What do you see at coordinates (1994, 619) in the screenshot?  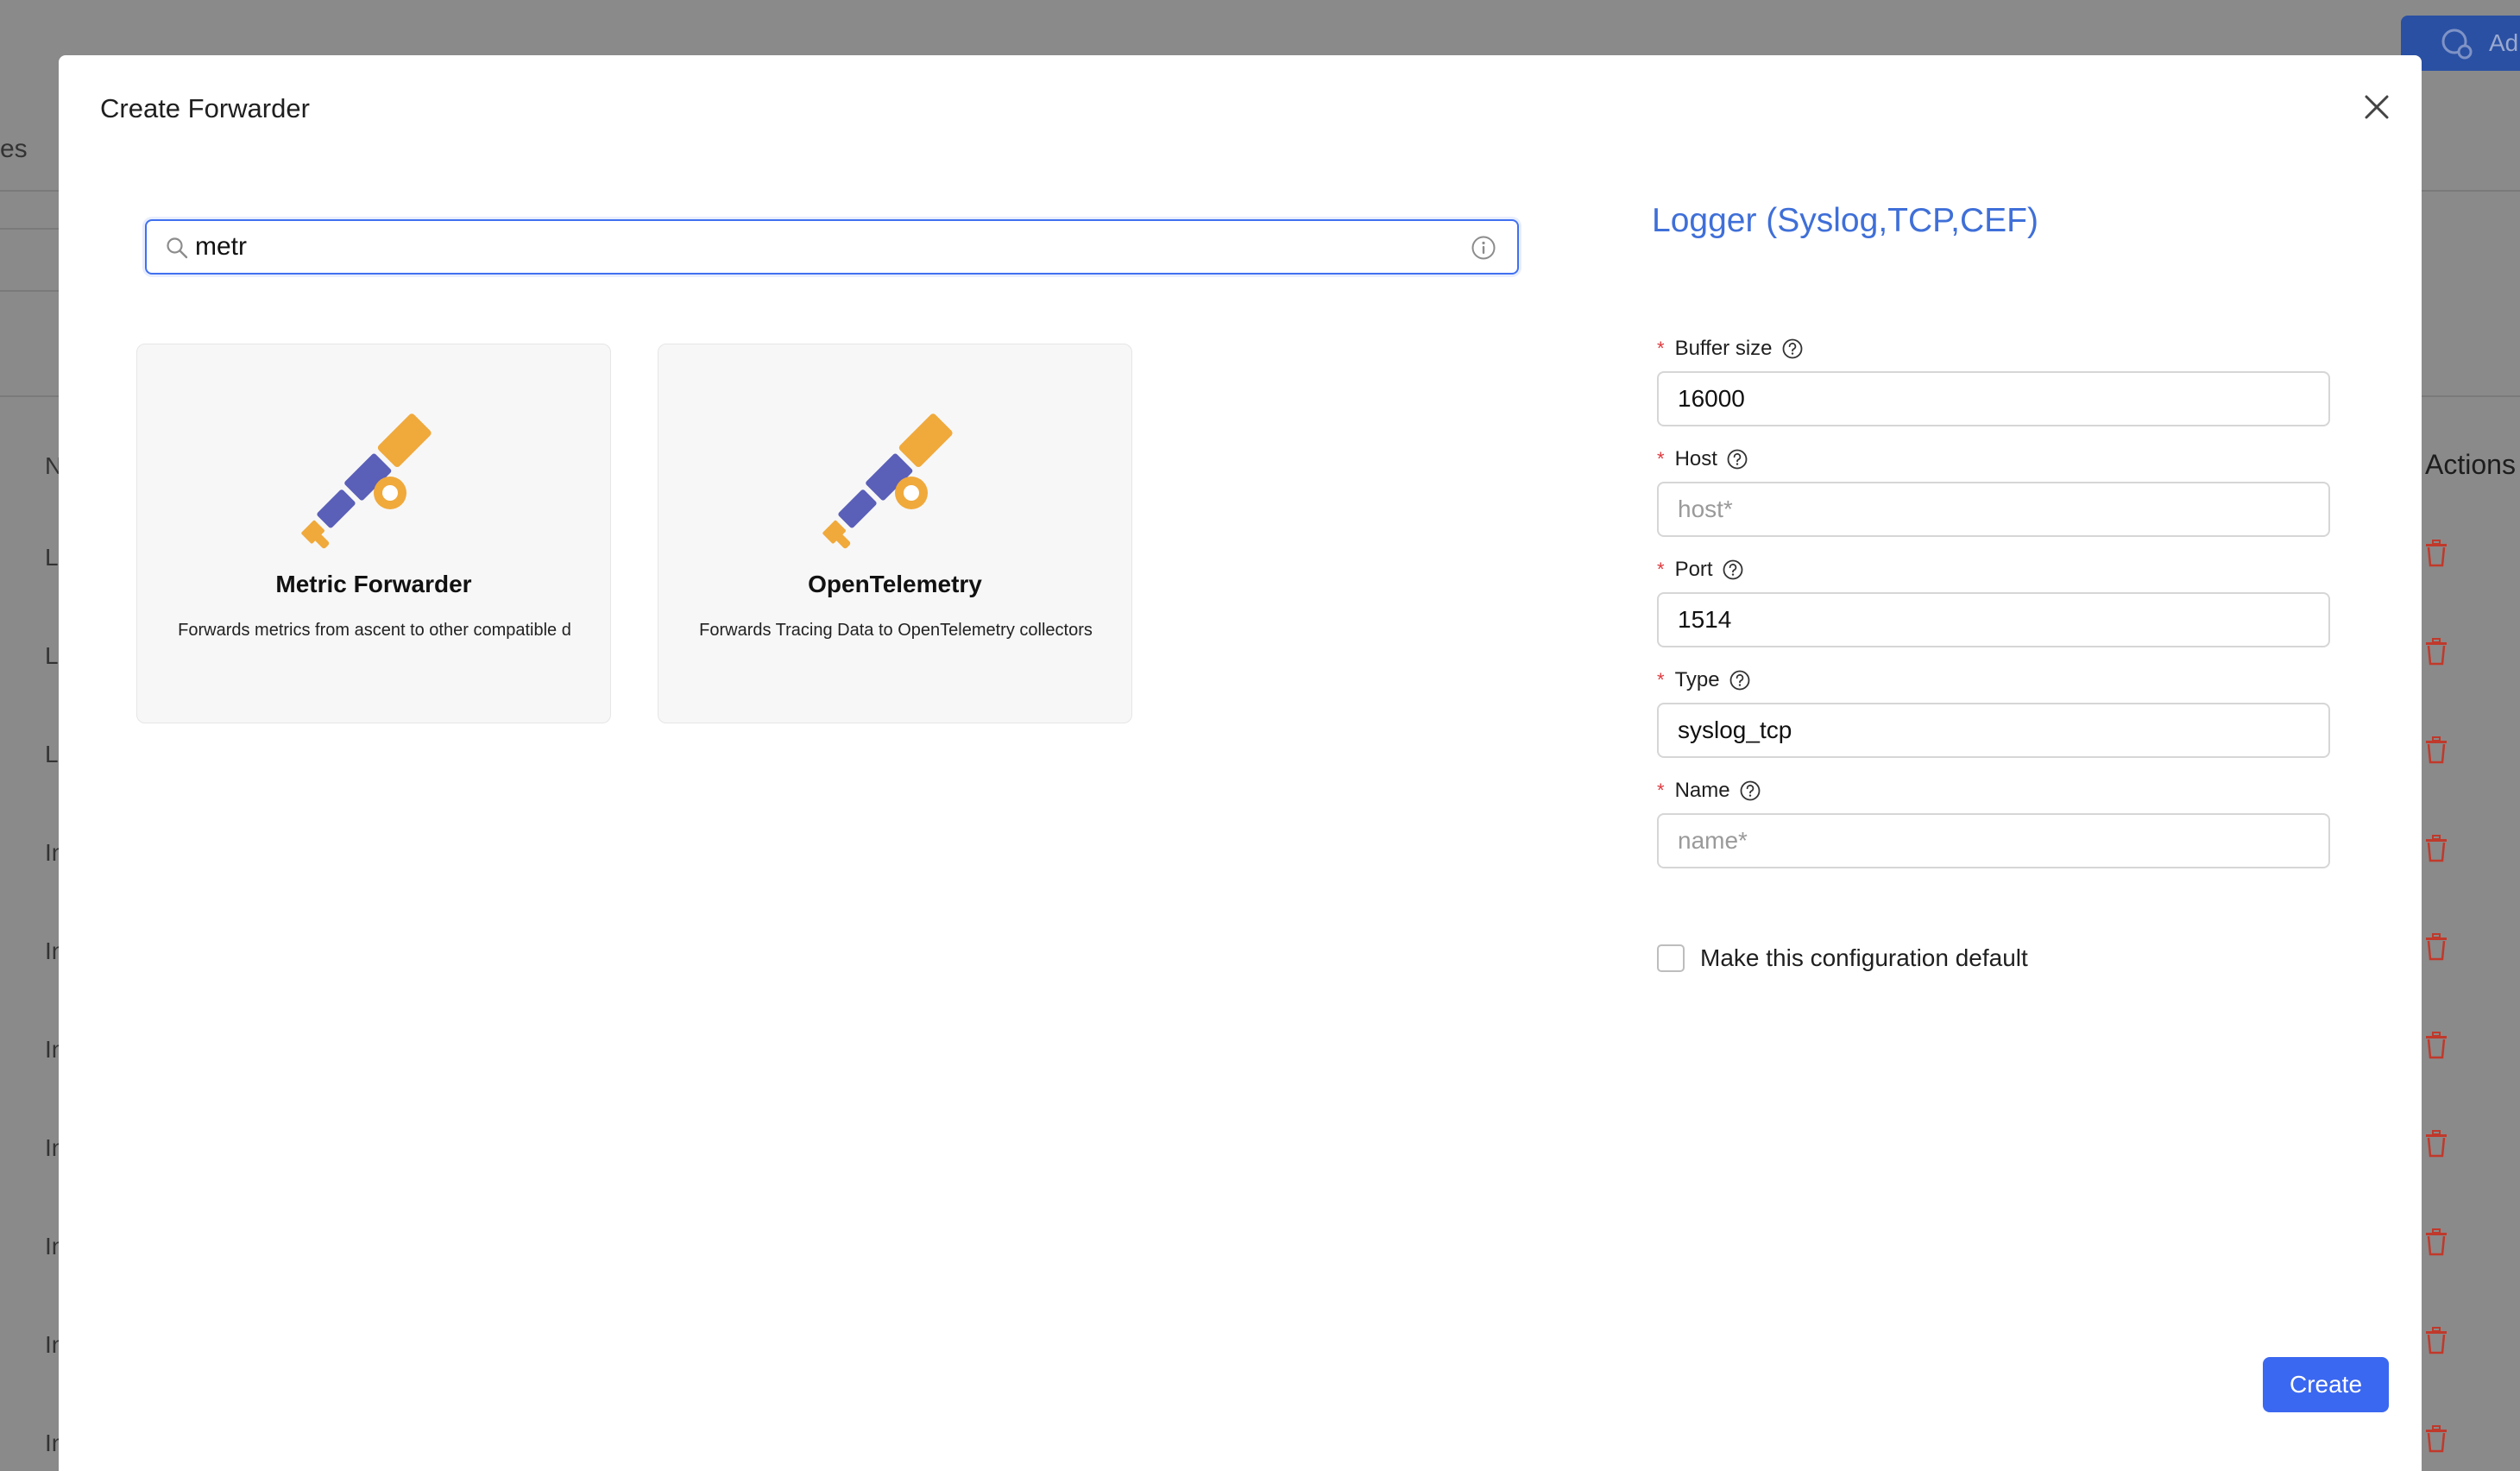 I see `port-input` at bounding box center [1994, 619].